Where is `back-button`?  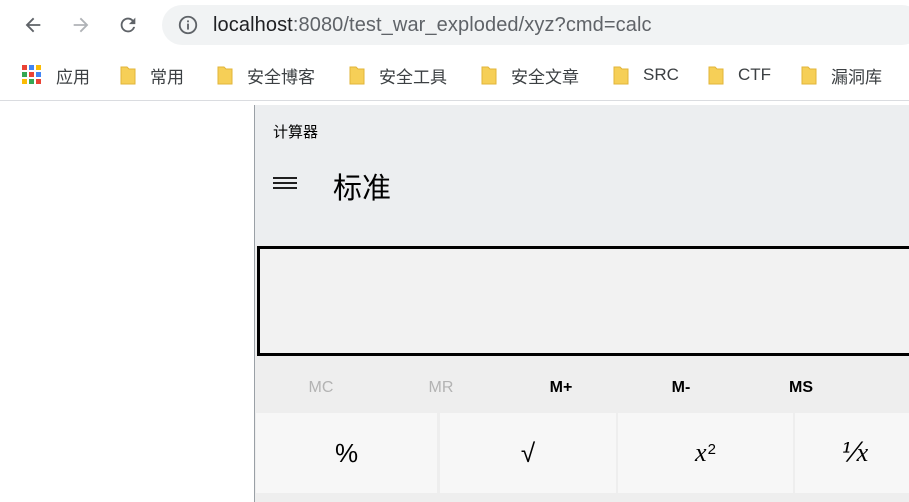 back-button is located at coordinates (33, 25).